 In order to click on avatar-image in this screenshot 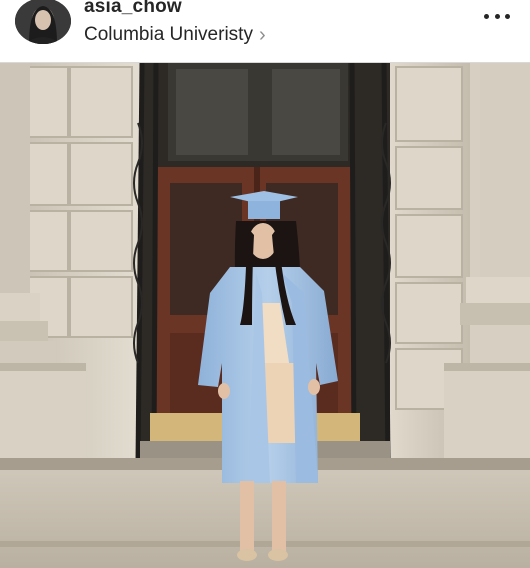, I will do `click(43, 22)`.